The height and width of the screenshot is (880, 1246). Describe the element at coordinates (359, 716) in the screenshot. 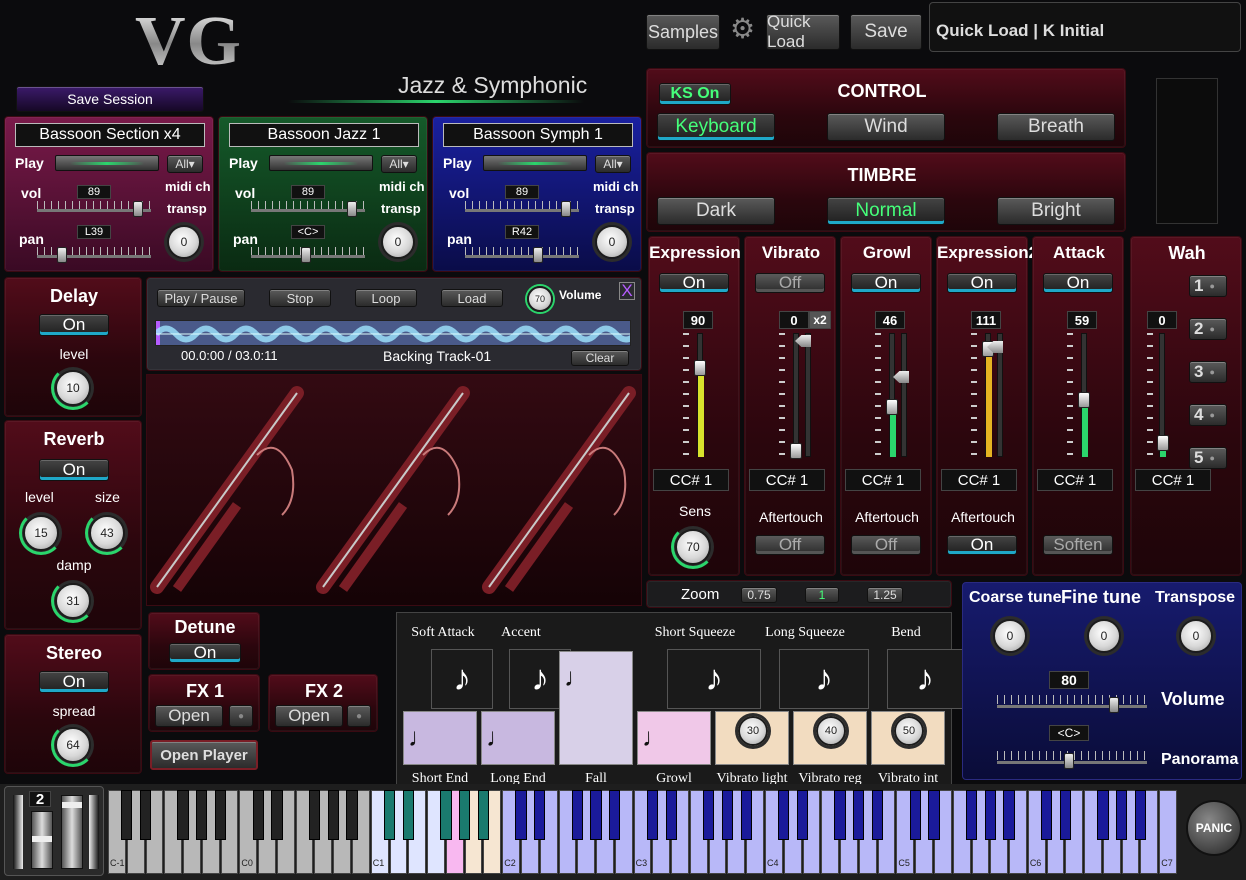

I see `fx2-power-button: ●` at that location.